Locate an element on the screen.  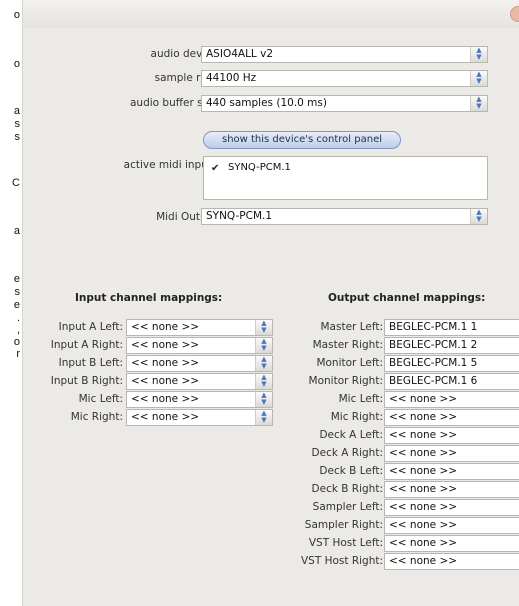
buffer-size-select: 440 samples (10.0 ms) ▲ ▼ is located at coordinates (344, 103).